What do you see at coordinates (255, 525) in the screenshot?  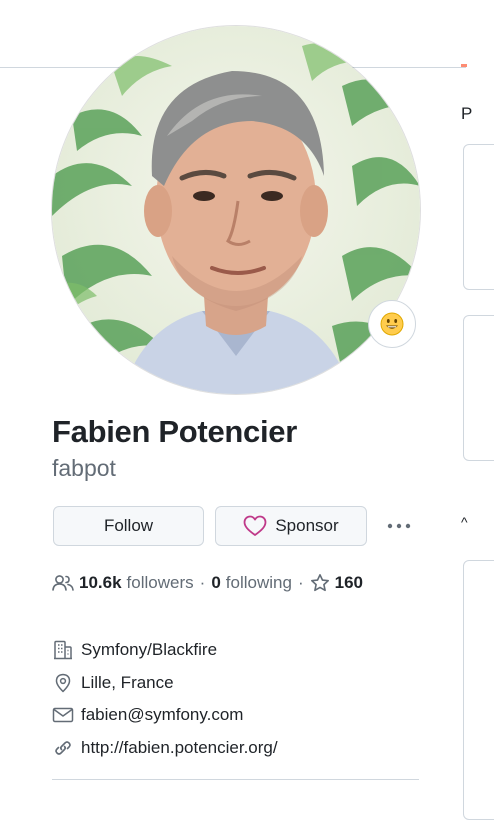 I see `heart-icon` at bounding box center [255, 525].